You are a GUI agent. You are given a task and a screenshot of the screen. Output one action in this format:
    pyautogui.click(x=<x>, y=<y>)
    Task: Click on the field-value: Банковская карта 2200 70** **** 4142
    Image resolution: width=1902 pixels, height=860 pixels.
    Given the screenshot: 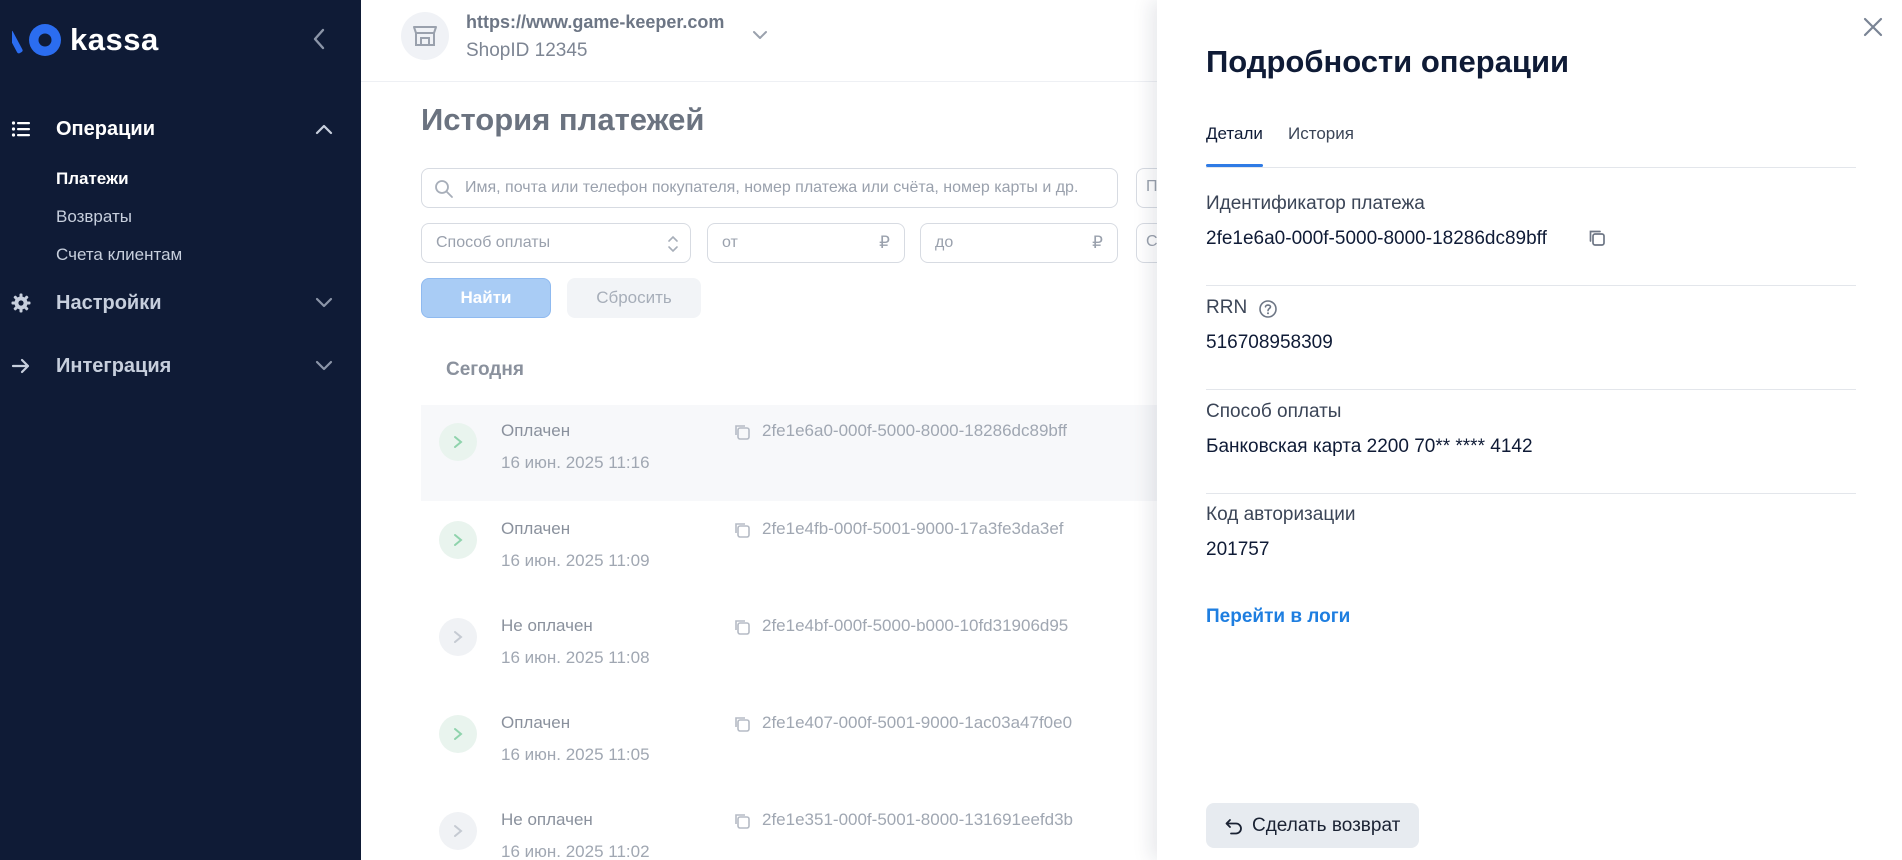 What is the action you would take?
    pyautogui.click(x=1369, y=446)
    